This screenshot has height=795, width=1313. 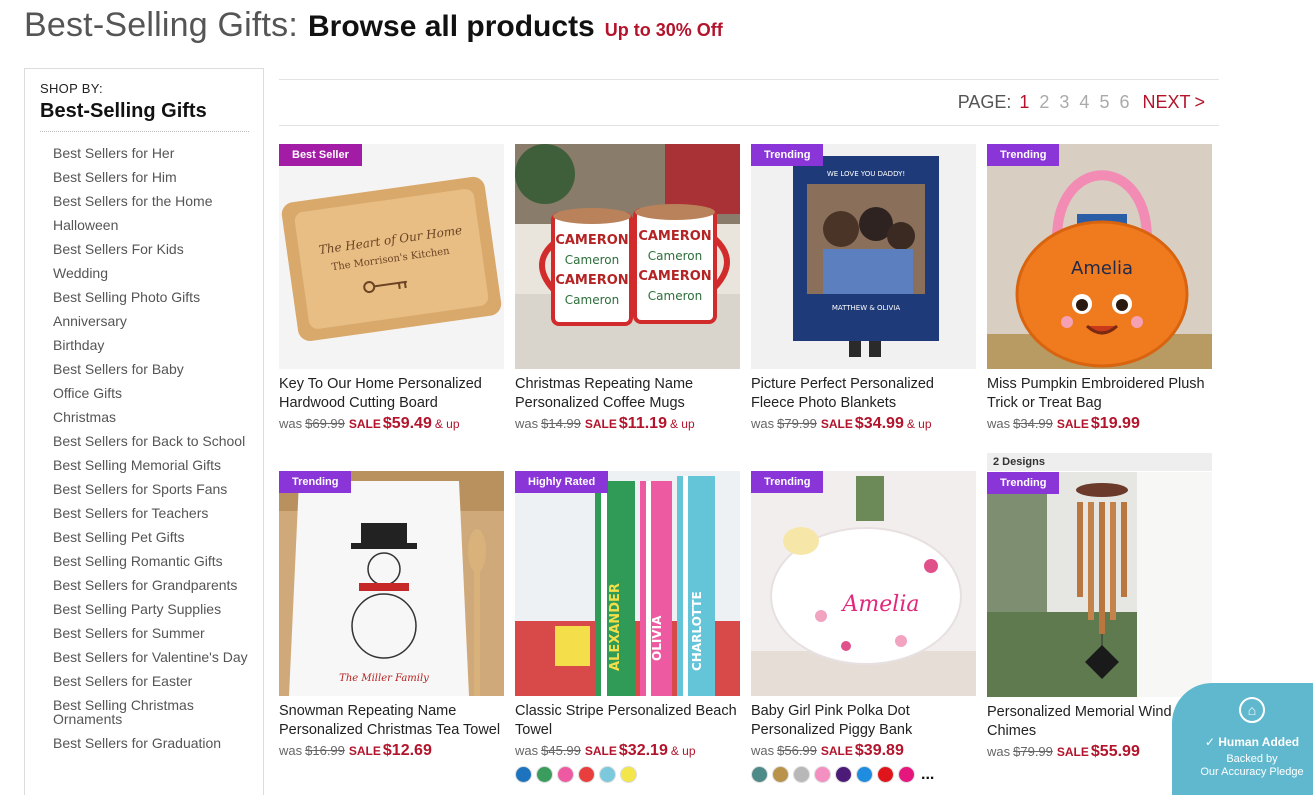 I want to click on sidebar-item: Best Sellers for Valentine's Day, so click(x=151, y=657).